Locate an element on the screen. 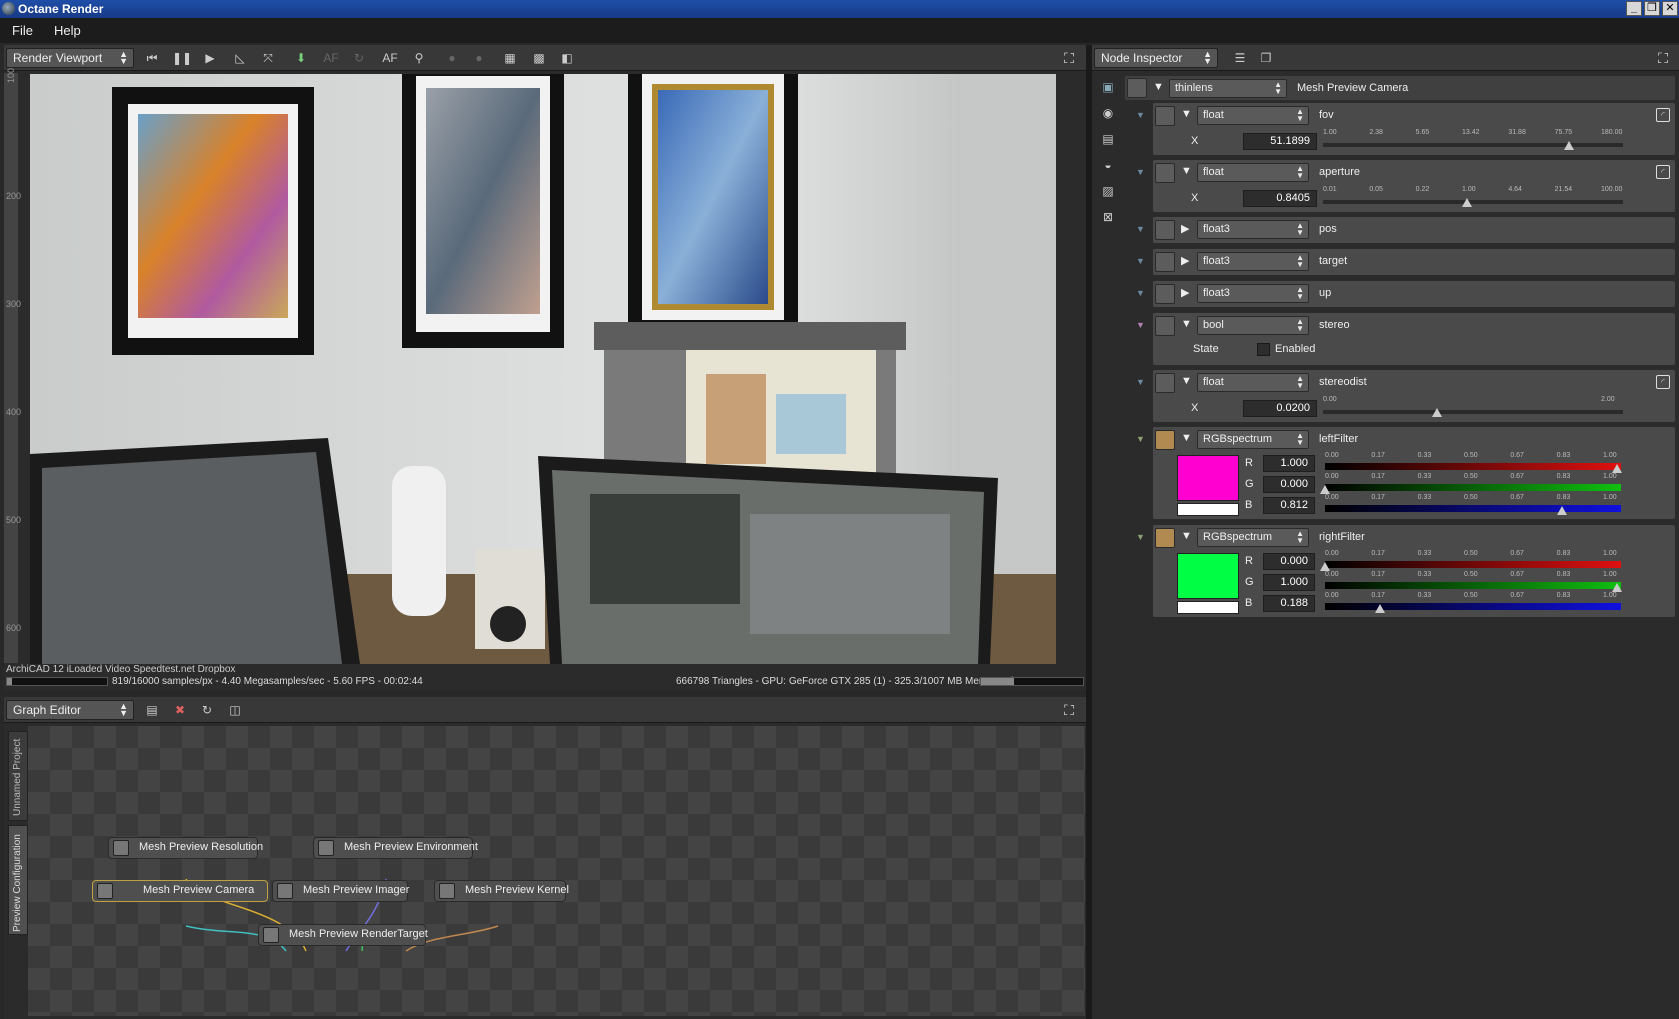 The width and height of the screenshot is (1679, 1019). enabled-checkbox is located at coordinates (1263, 349).